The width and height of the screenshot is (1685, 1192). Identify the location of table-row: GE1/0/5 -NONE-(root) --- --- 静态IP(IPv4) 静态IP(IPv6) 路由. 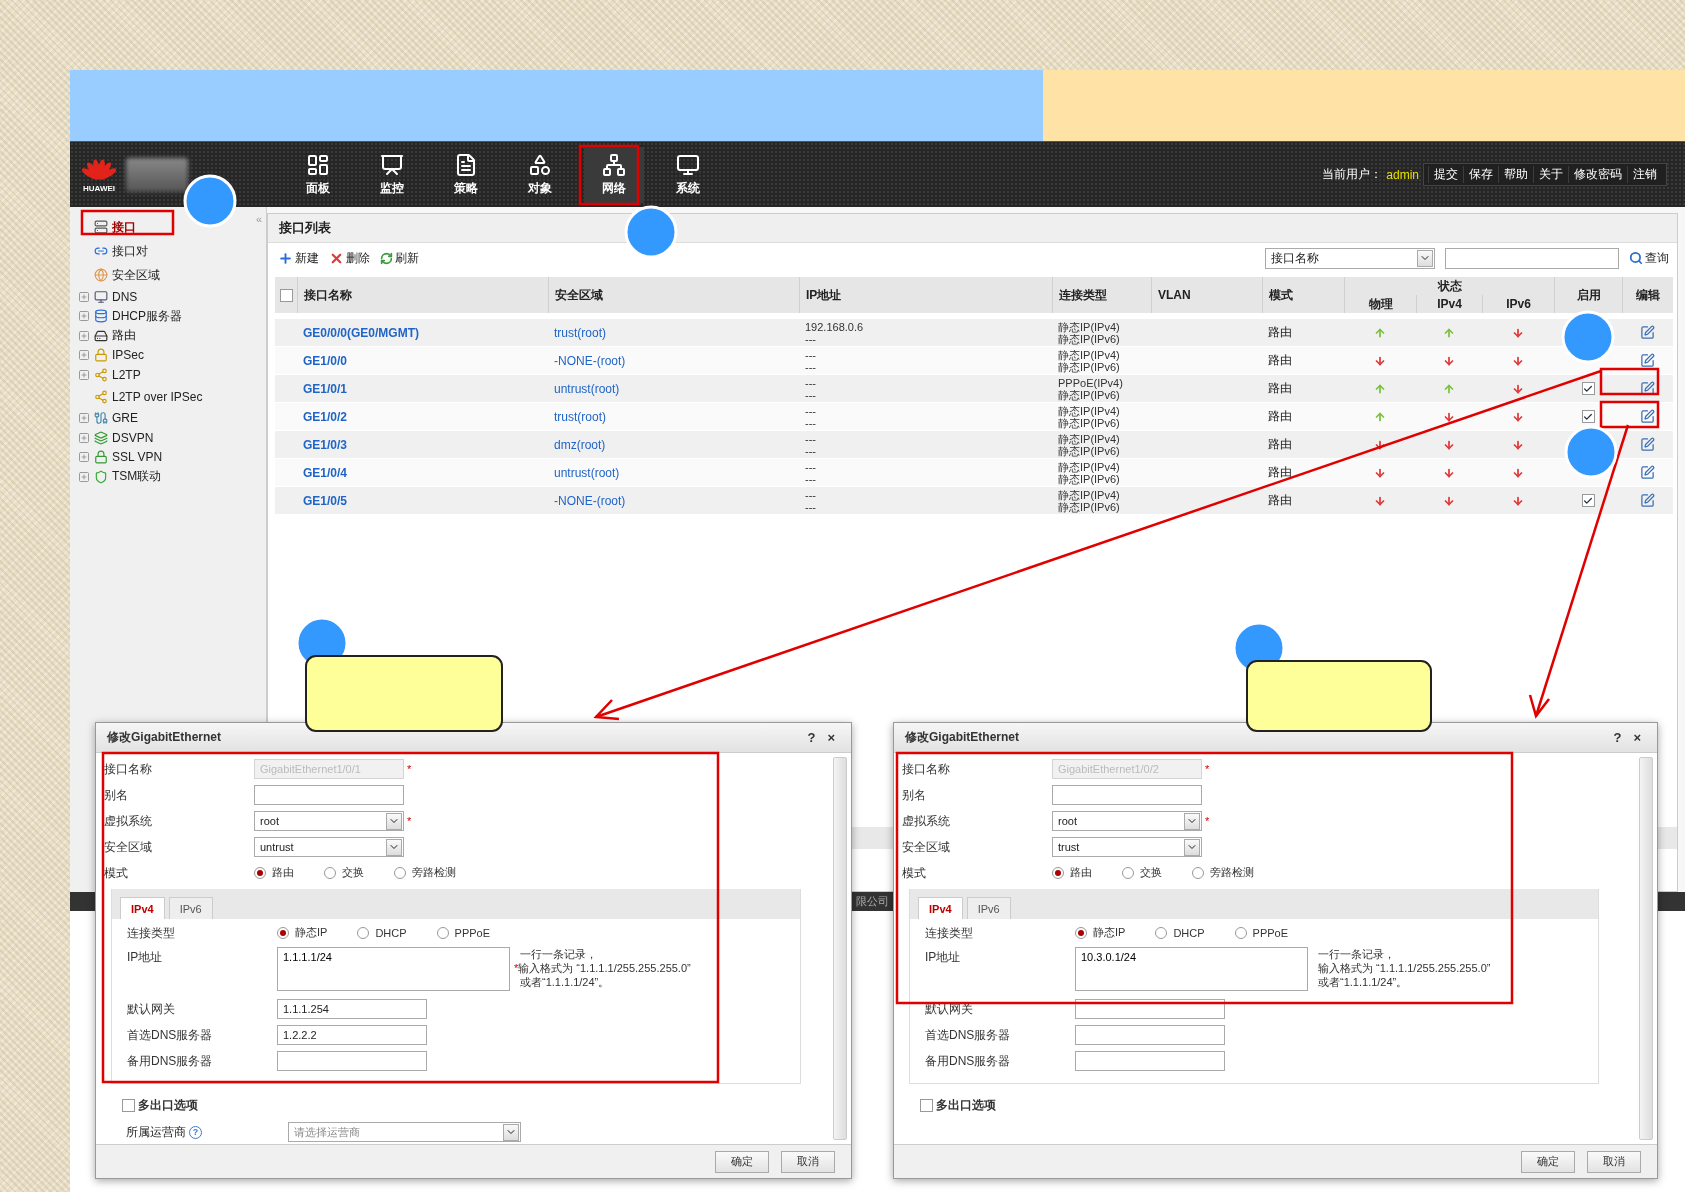
(974, 501).